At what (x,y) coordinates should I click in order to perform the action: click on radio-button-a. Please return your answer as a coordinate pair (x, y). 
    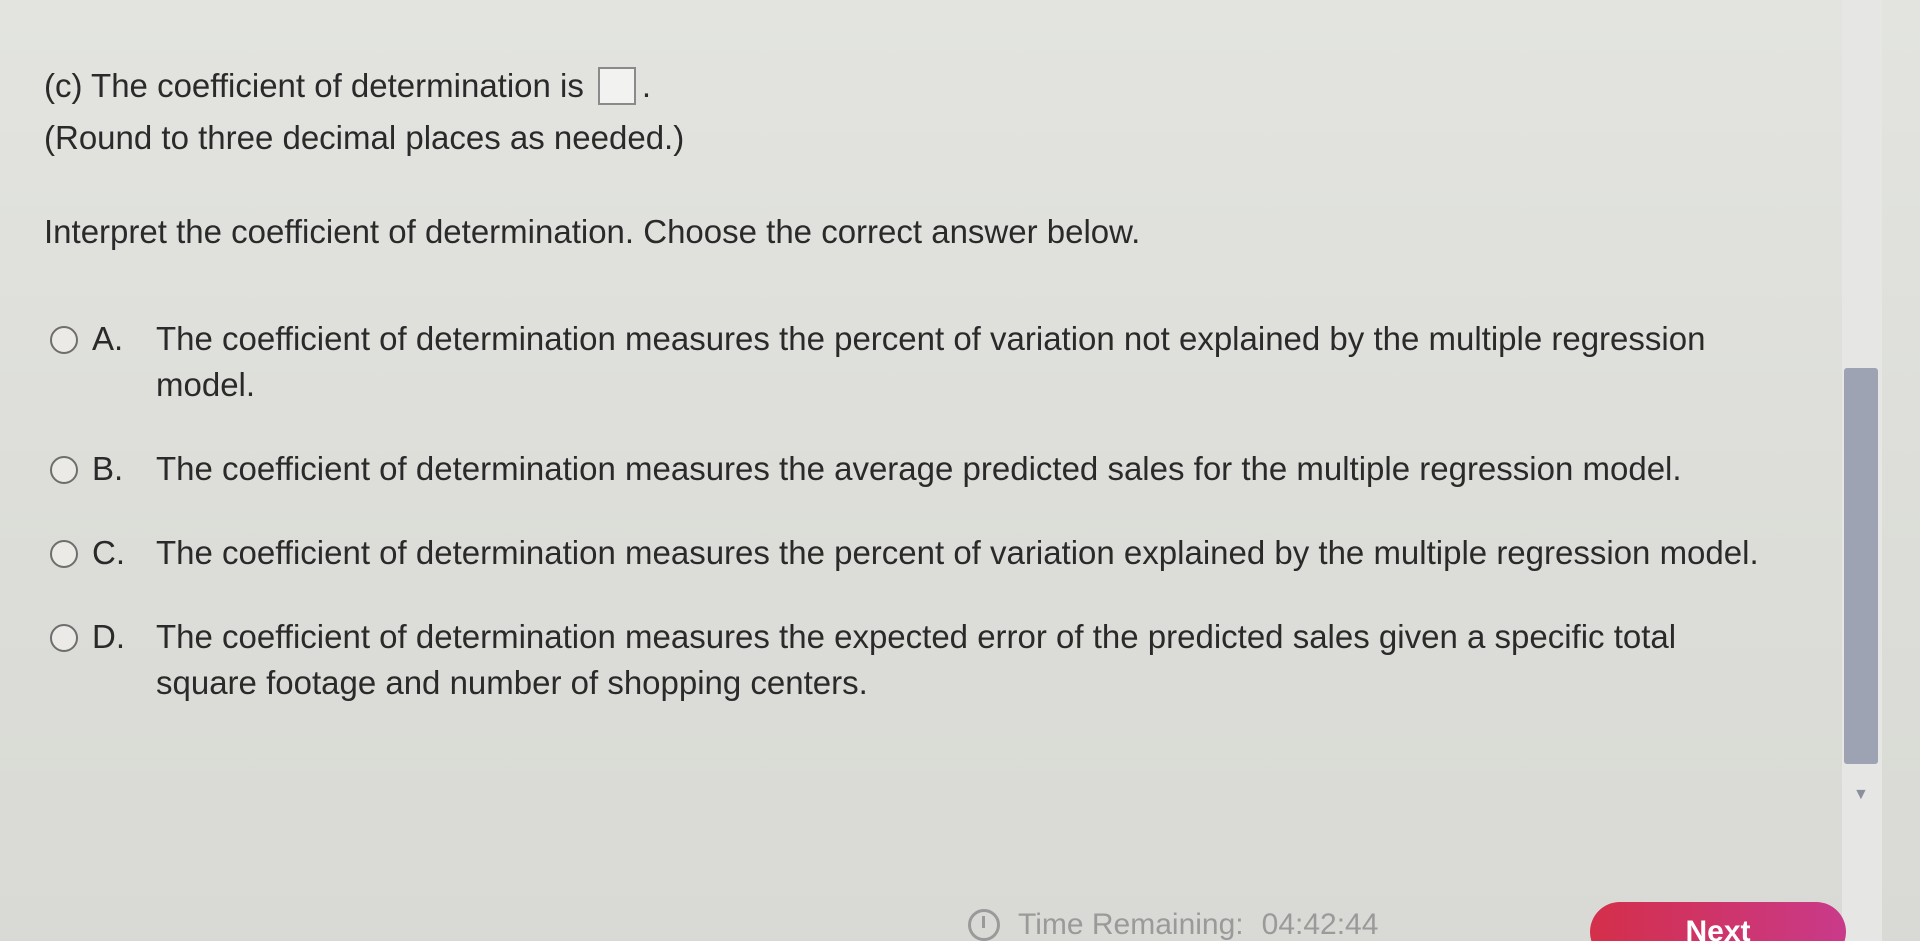
    Looking at the image, I should click on (64, 340).